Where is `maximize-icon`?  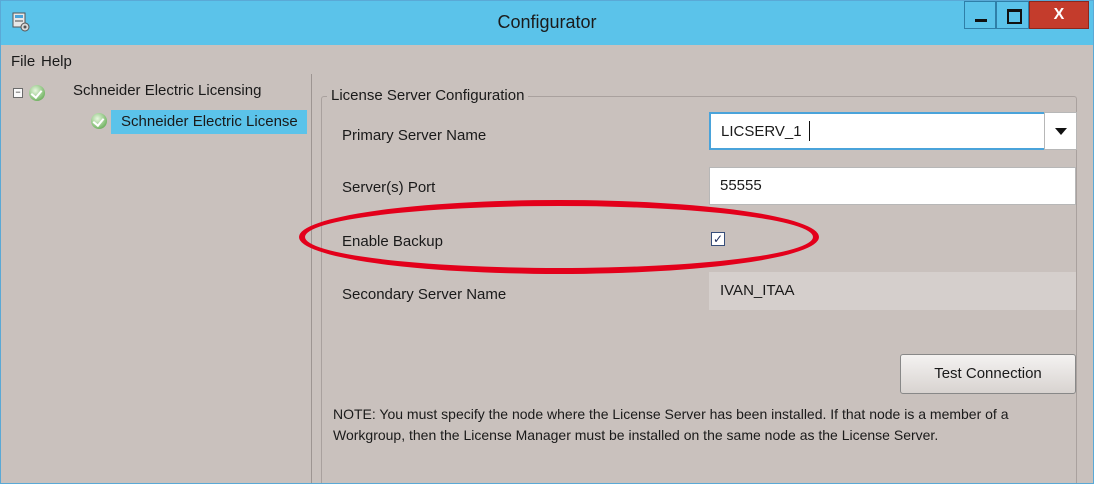 maximize-icon is located at coordinates (1014, 16).